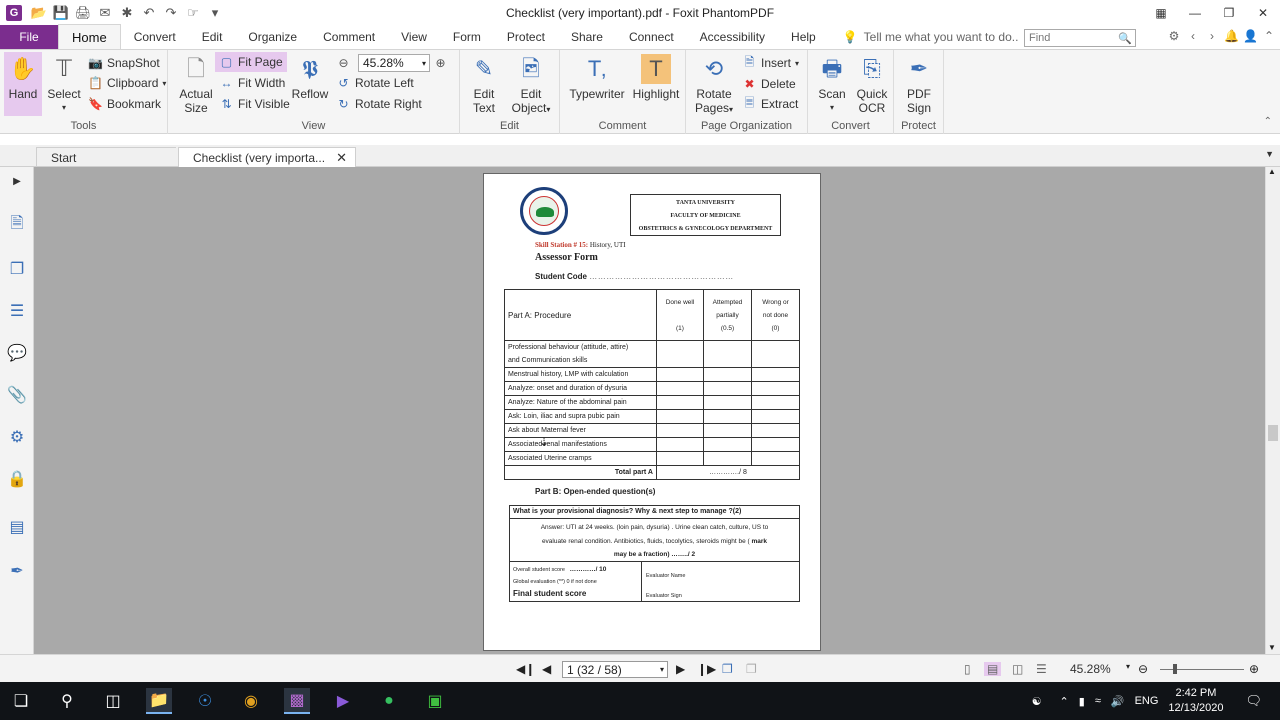 This screenshot has height=720, width=1280. Describe the element at coordinates (1037, 701) in the screenshot. I see `people-icon: ☯` at that location.